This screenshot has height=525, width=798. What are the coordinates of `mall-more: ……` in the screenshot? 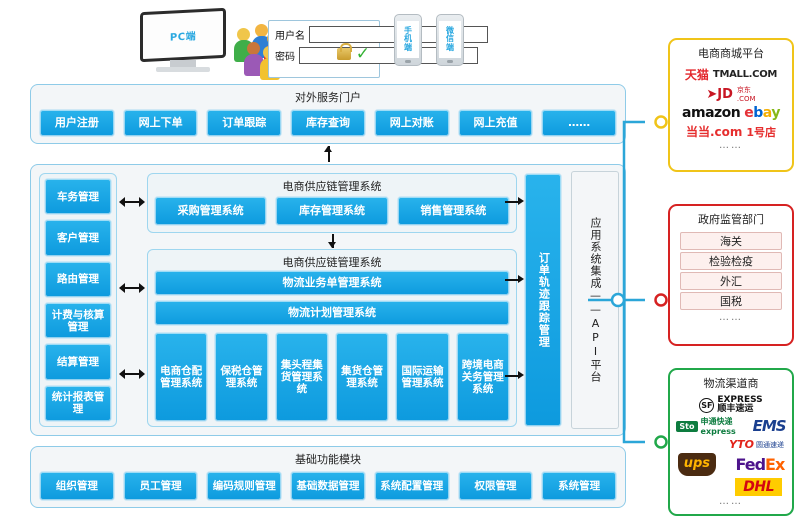 It's located at (731, 145).